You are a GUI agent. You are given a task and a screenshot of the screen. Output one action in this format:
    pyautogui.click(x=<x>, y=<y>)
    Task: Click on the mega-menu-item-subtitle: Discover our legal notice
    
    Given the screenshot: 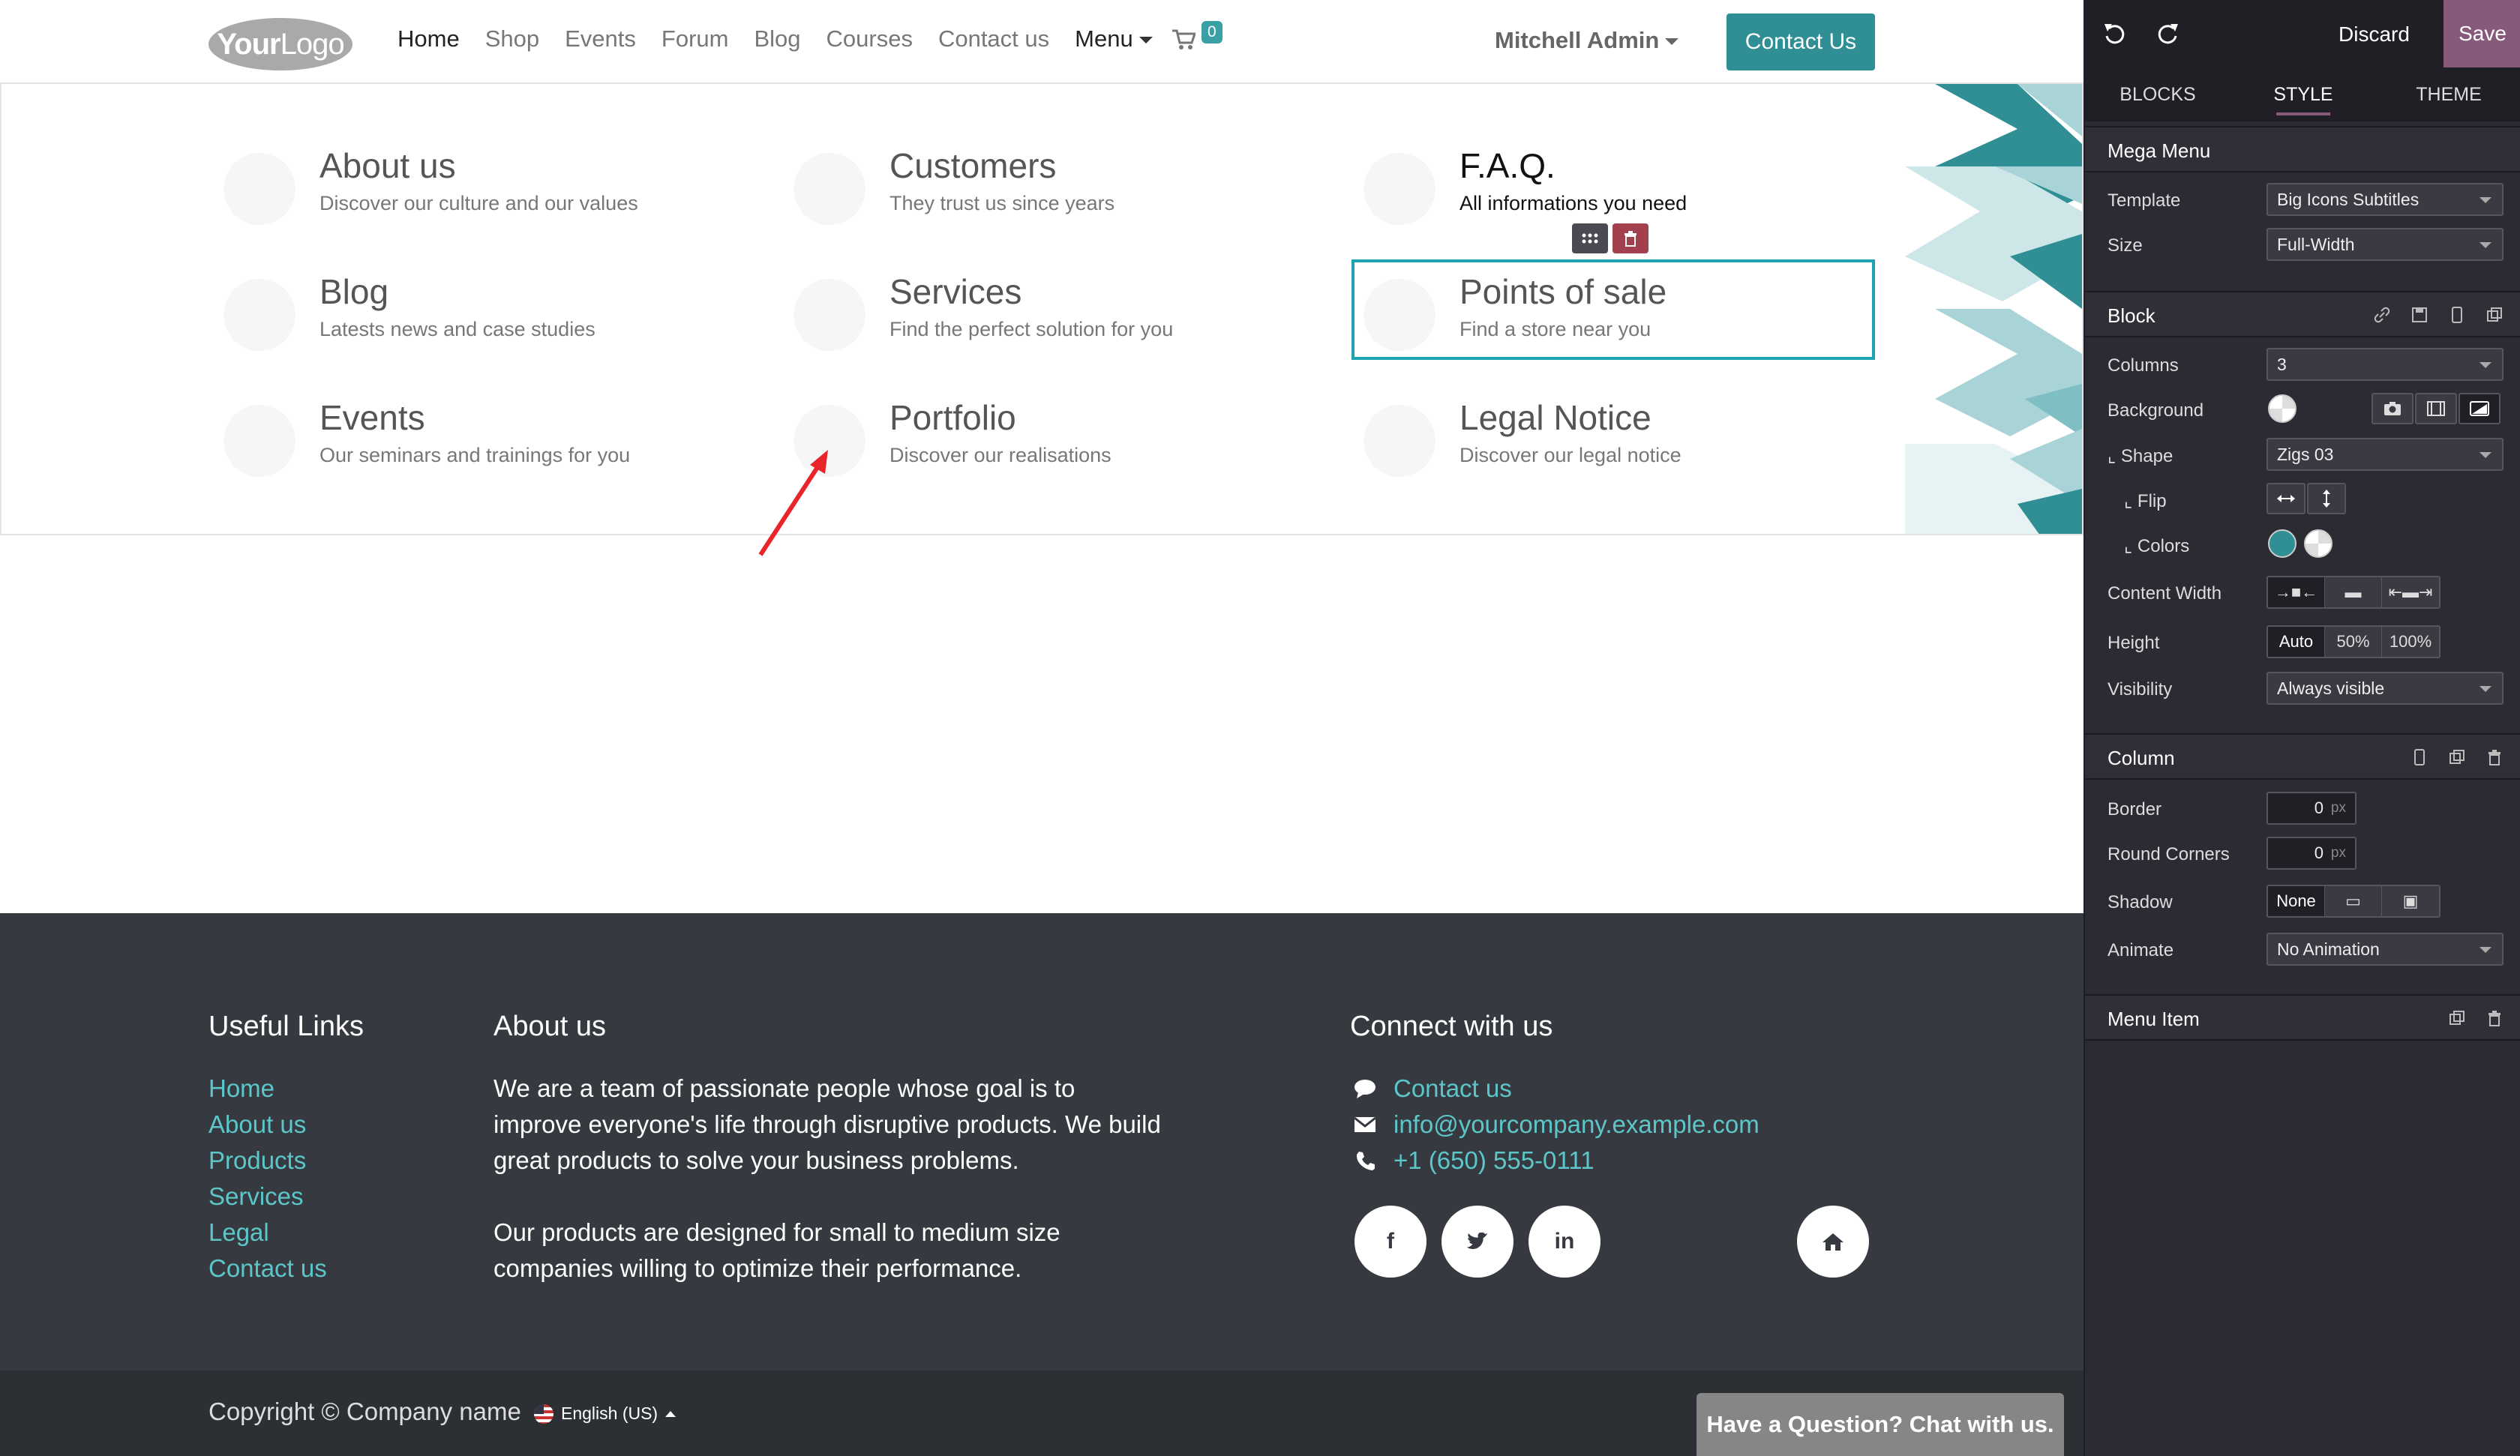 What is the action you would take?
    pyautogui.click(x=1571, y=455)
    